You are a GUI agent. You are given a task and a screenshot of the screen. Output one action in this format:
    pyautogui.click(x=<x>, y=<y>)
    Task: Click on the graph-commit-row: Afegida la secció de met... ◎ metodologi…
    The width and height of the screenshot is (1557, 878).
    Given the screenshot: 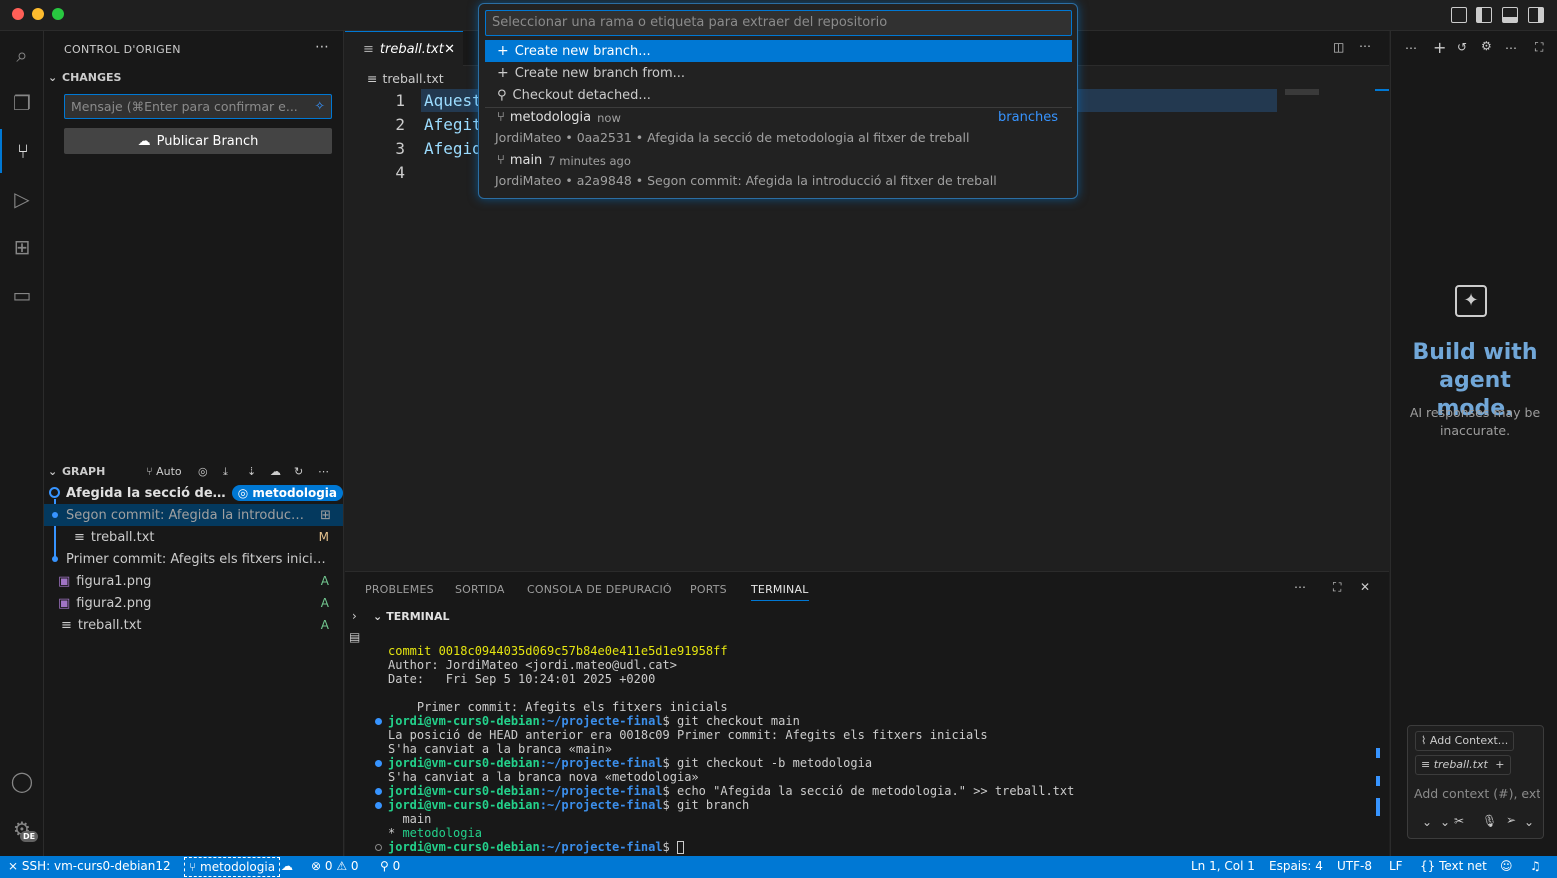 What is the action you would take?
    pyautogui.click(x=193, y=493)
    